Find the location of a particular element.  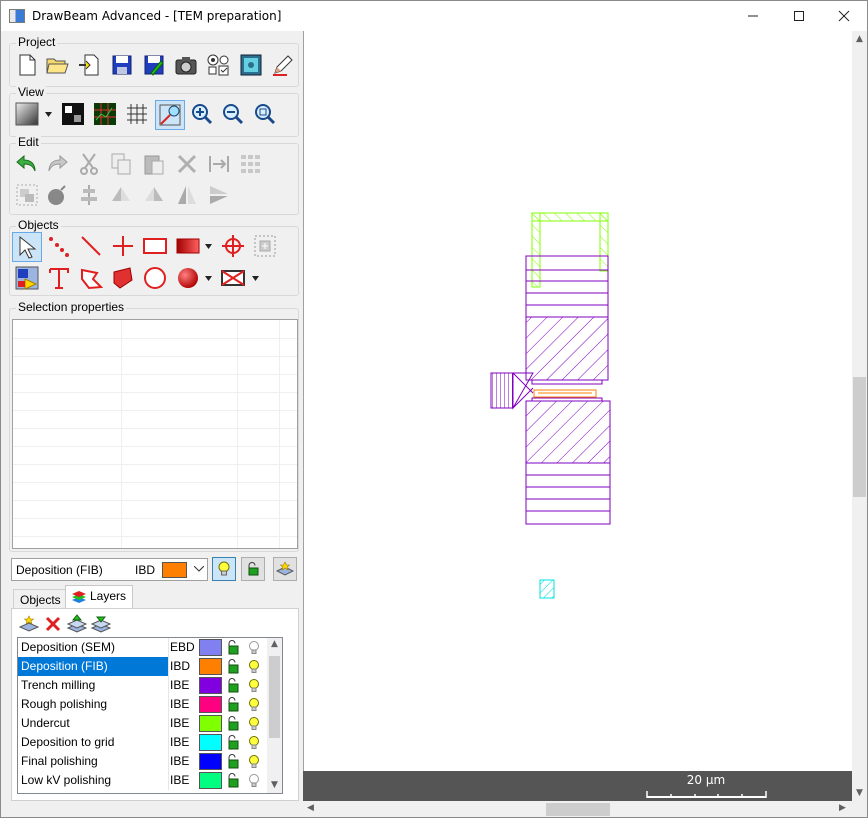

add-layer-button is located at coordinates (29, 624).